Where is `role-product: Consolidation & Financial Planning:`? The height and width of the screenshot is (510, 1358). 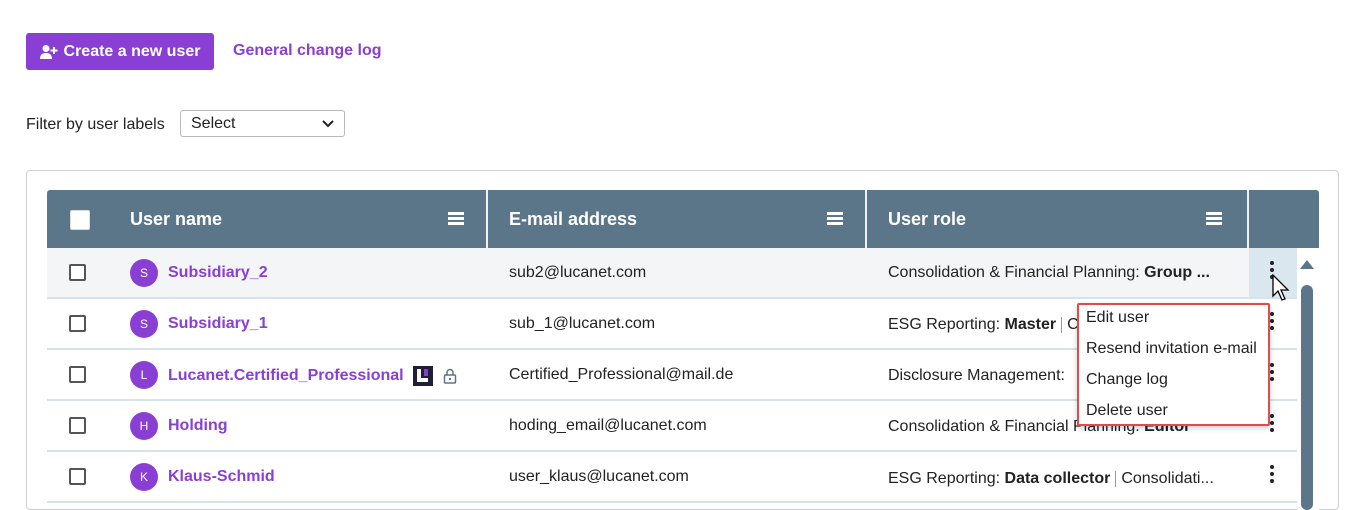 role-product: Consolidation & Financial Planning: is located at coordinates (1014, 272).